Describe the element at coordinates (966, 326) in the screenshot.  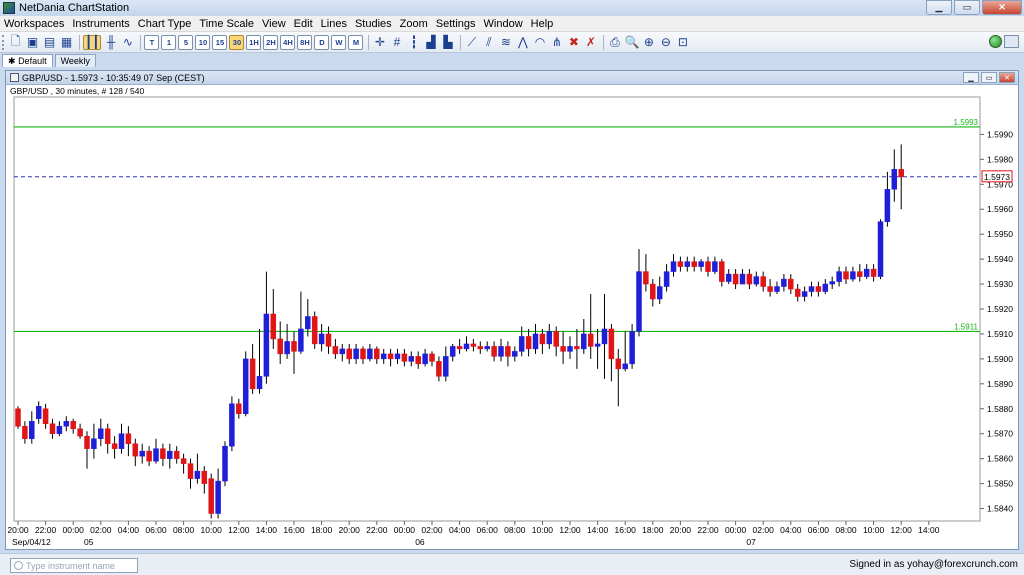
I see `horizontal-level-label: 1.5911` at that location.